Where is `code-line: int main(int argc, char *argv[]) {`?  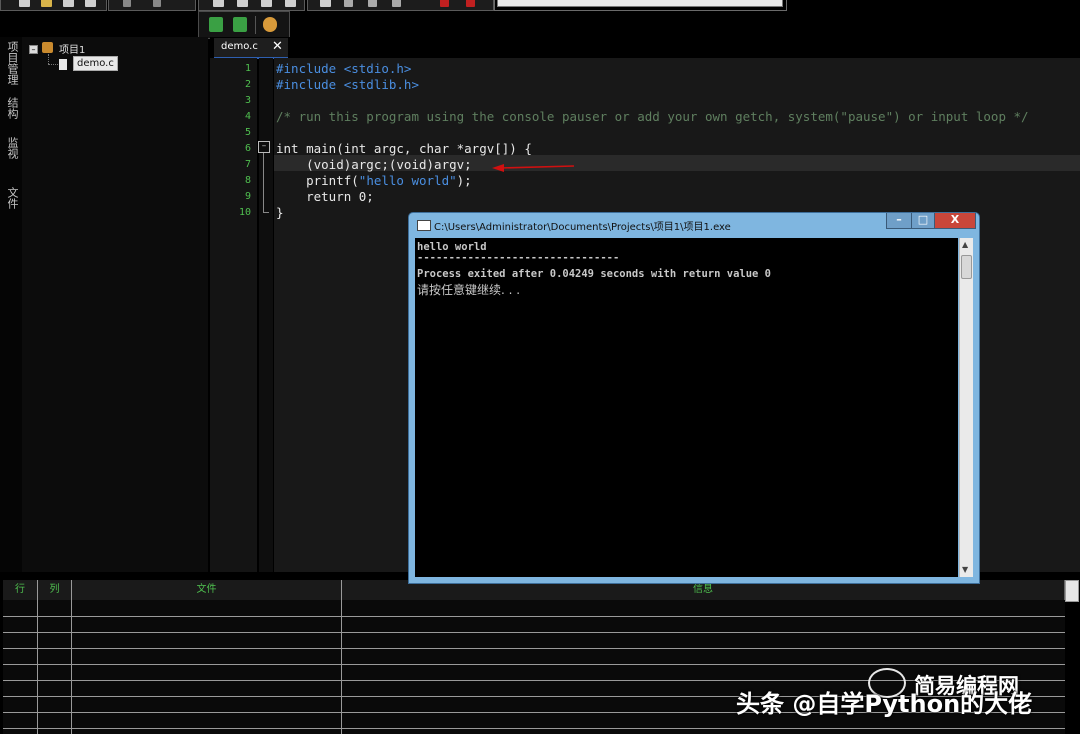 code-line: int main(int argc, char *argv[]) { is located at coordinates (404, 148).